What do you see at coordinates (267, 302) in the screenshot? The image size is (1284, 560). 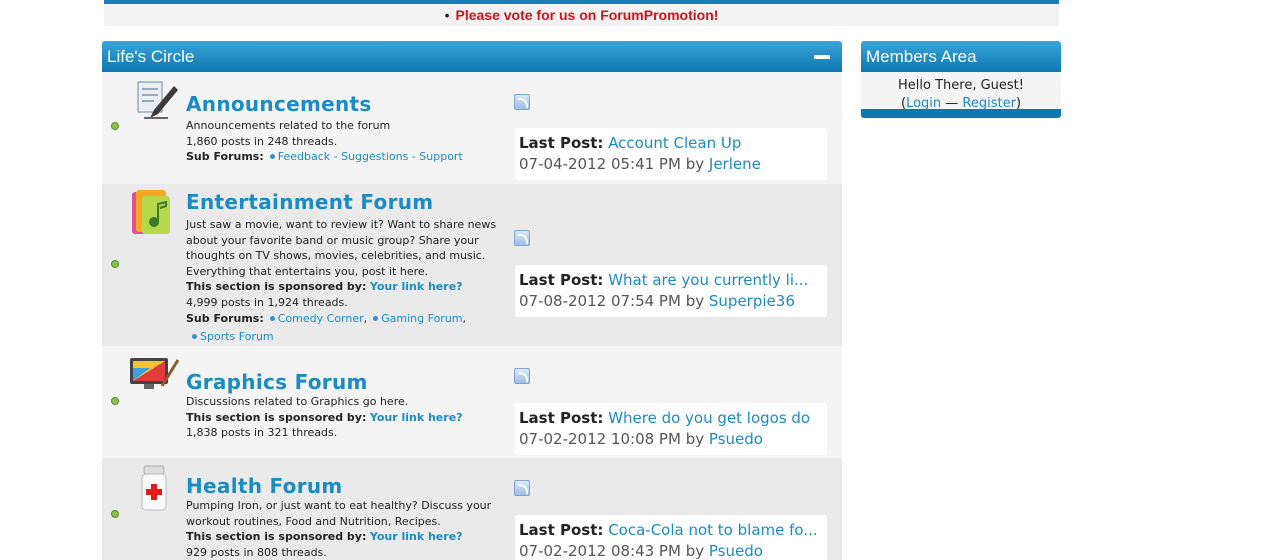 I see `forum-stats: 4,999 posts in 1,924 threads.` at bounding box center [267, 302].